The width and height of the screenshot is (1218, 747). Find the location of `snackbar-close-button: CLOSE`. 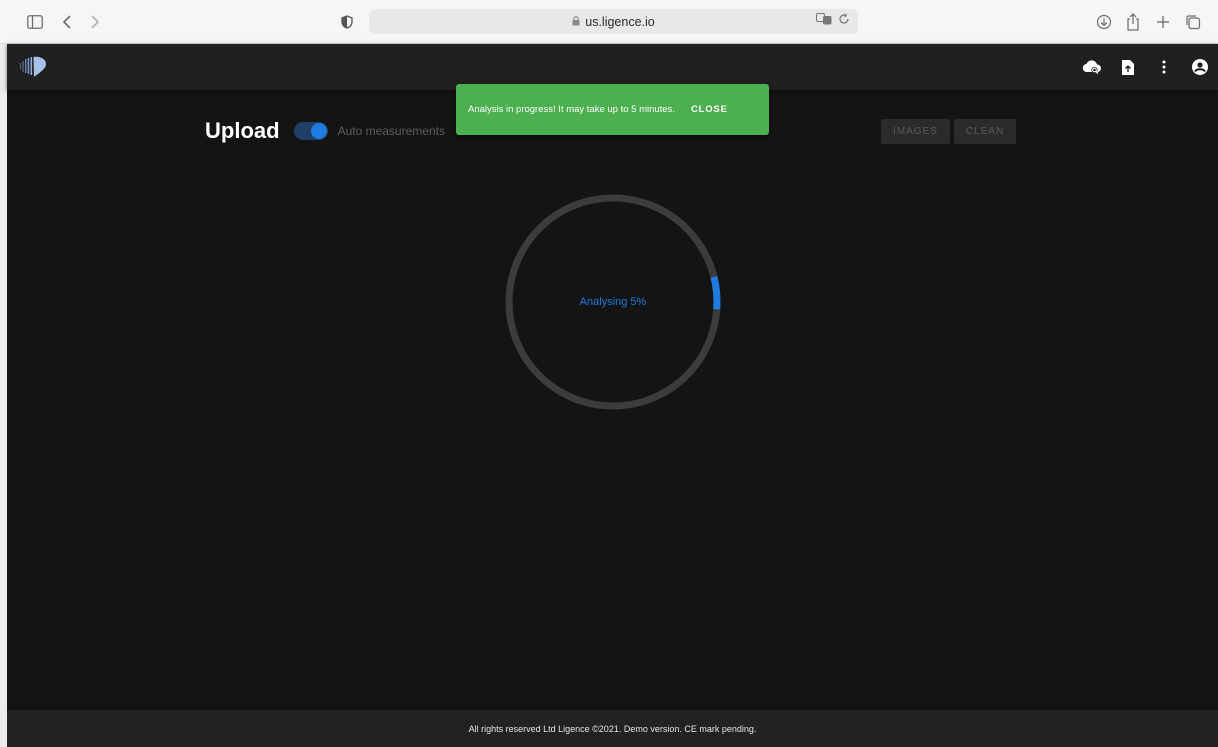

snackbar-close-button: CLOSE is located at coordinates (709, 109).